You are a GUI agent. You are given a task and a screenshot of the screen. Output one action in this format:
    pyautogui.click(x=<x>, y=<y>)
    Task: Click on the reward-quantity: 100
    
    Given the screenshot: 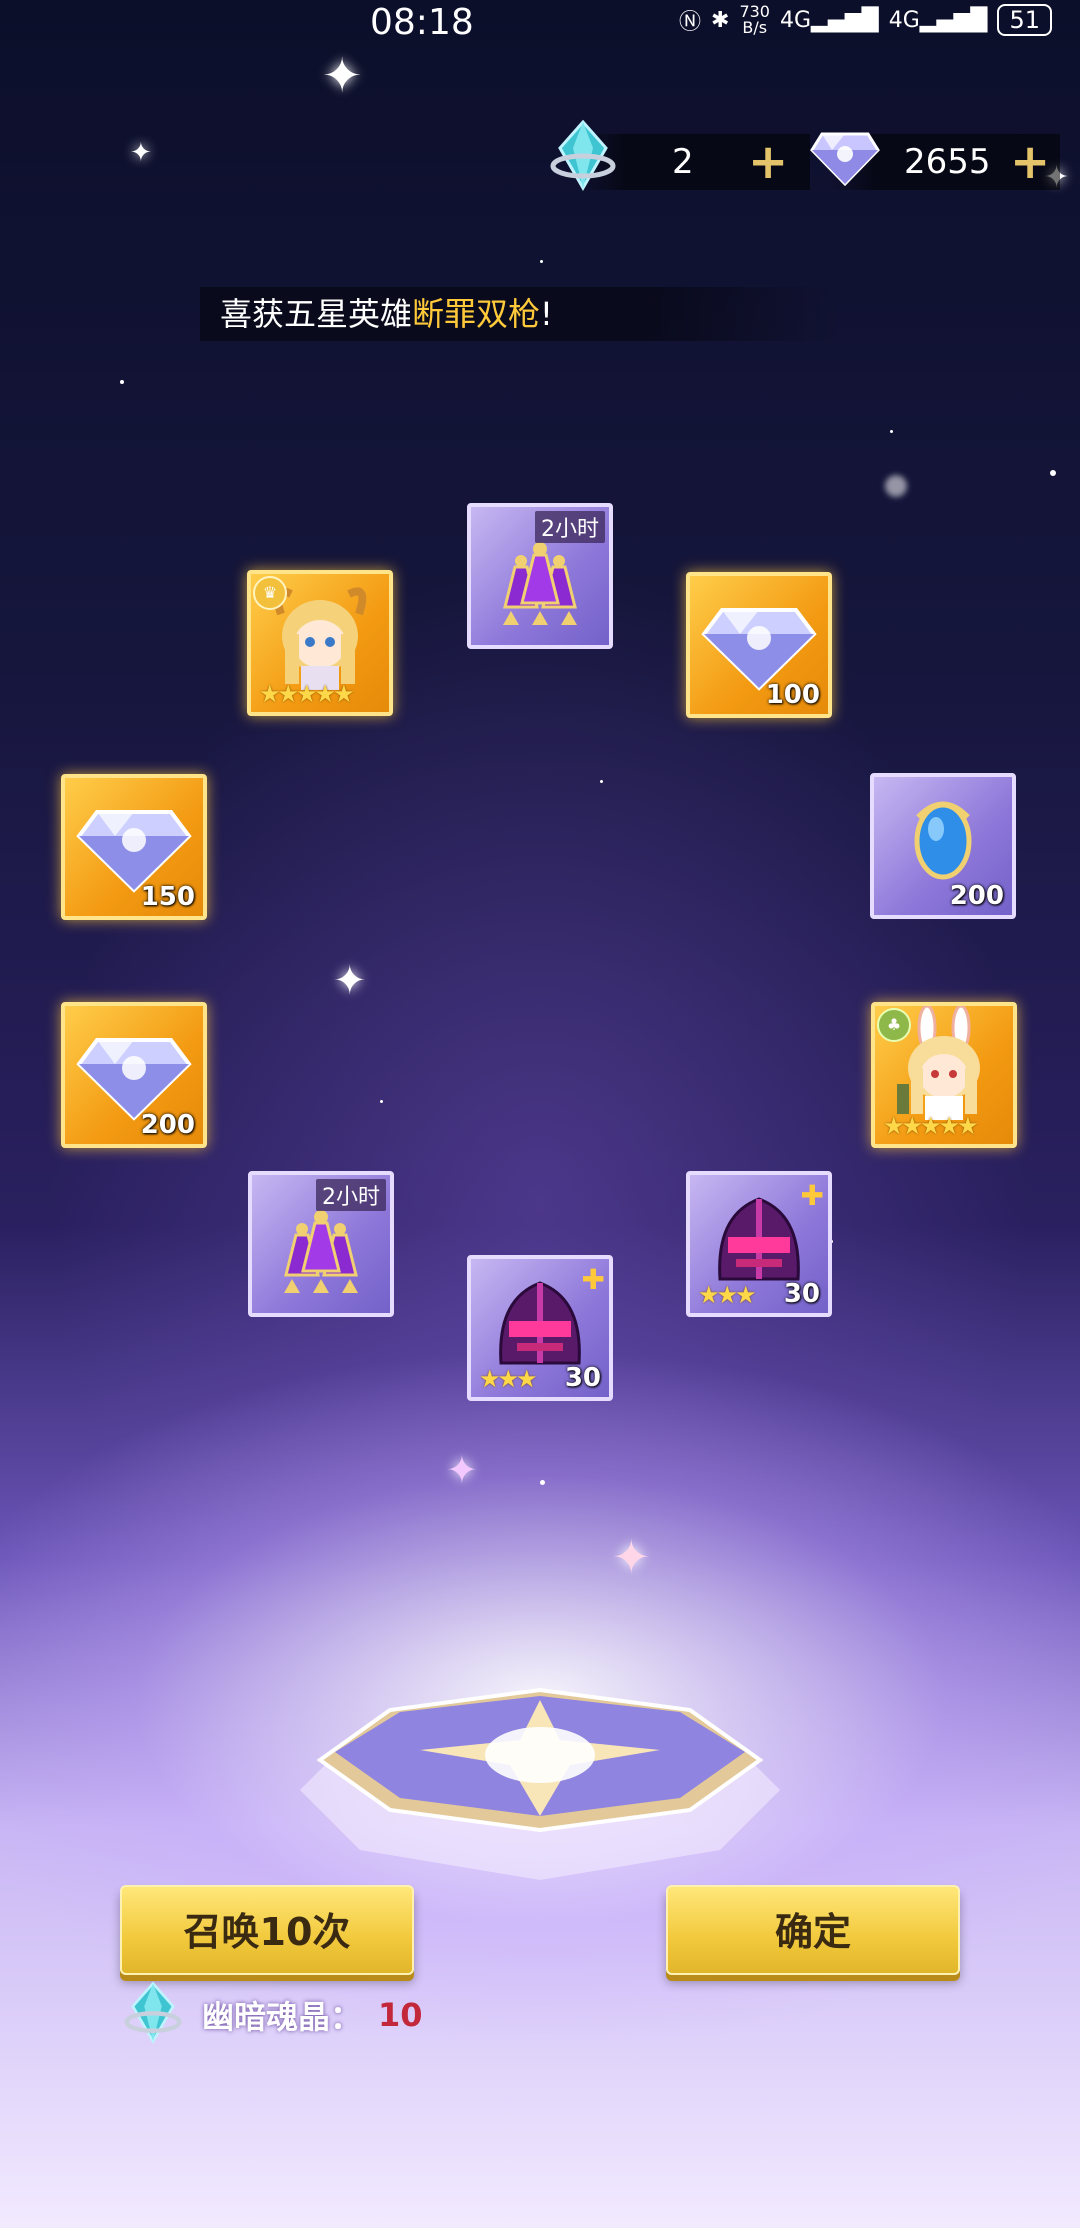 What is the action you would take?
    pyautogui.click(x=792, y=695)
    